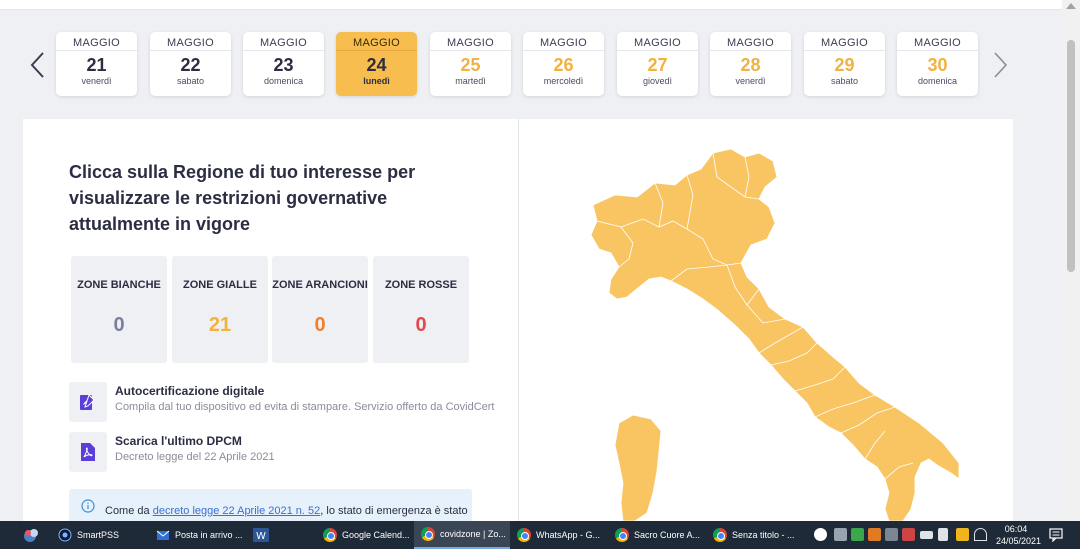 The width and height of the screenshot is (1080, 549). I want to click on info-icon, so click(88, 506).